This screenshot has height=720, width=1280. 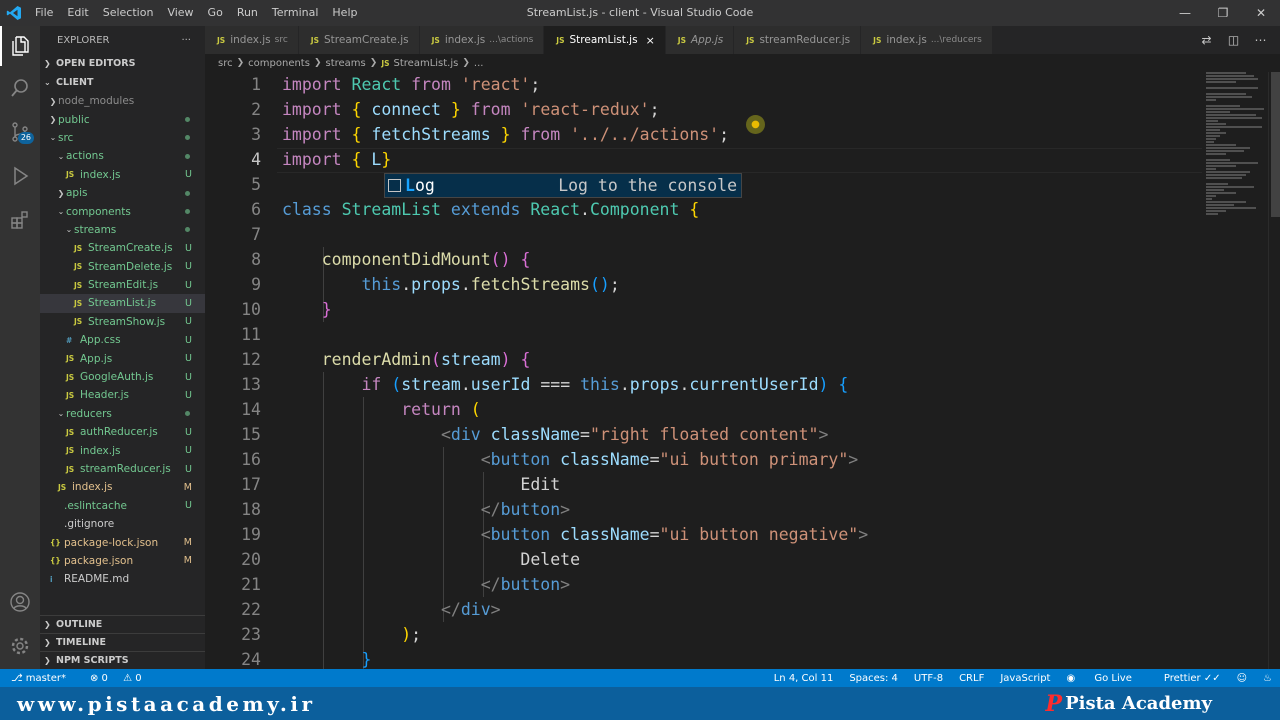 What do you see at coordinates (122, 303) in the screenshot?
I see `tree-item-streamlist-js: JS StreamList.js U` at bounding box center [122, 303].